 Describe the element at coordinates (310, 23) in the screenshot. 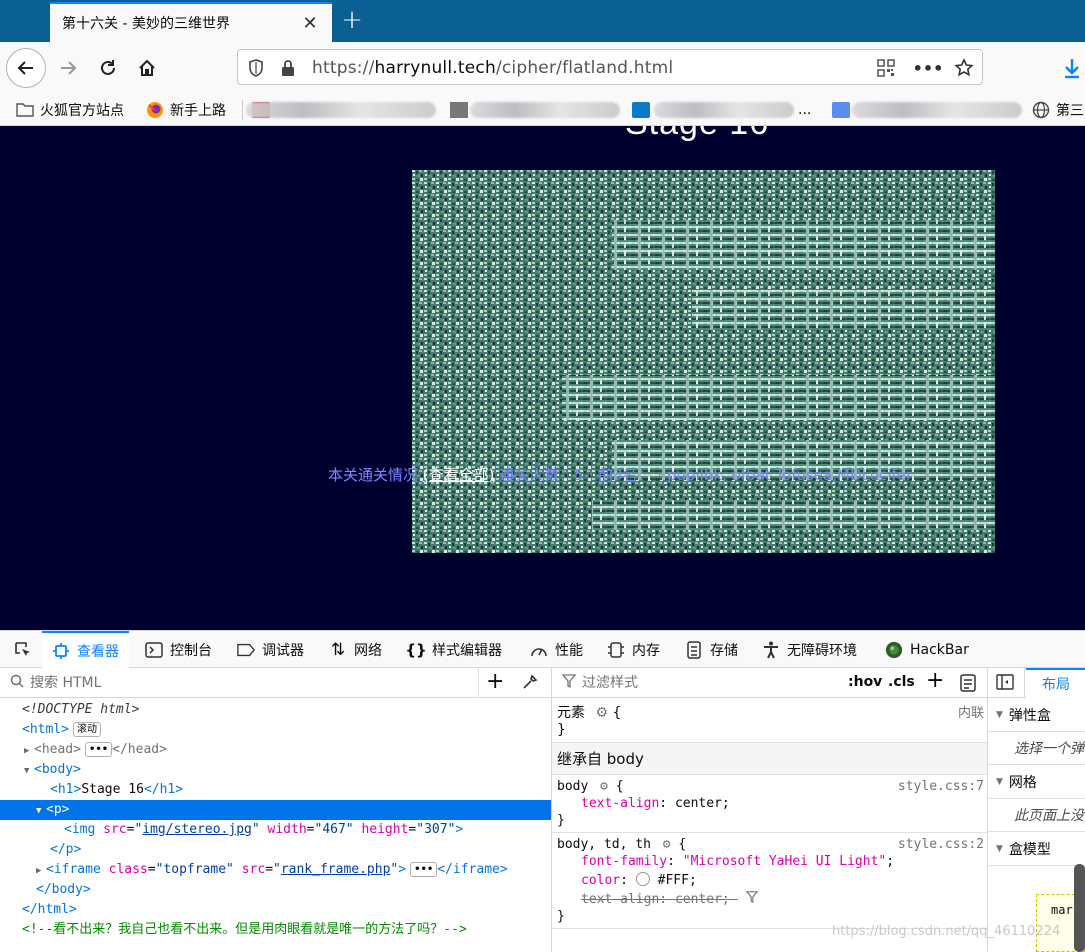

I see `close-tab-icon: ✕` at that location.